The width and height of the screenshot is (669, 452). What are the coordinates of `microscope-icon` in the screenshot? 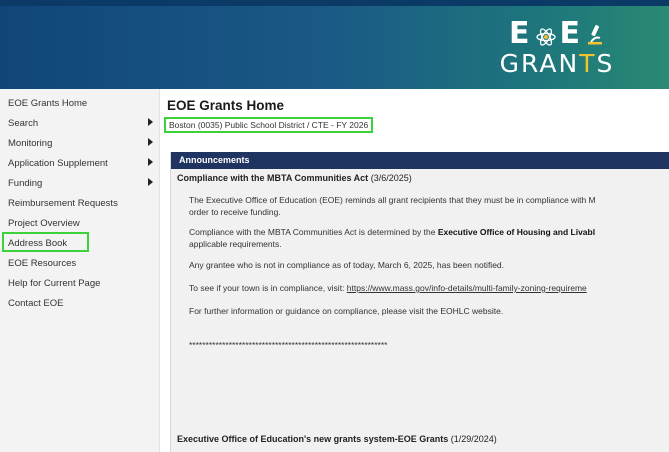 It's located at (595, 34).